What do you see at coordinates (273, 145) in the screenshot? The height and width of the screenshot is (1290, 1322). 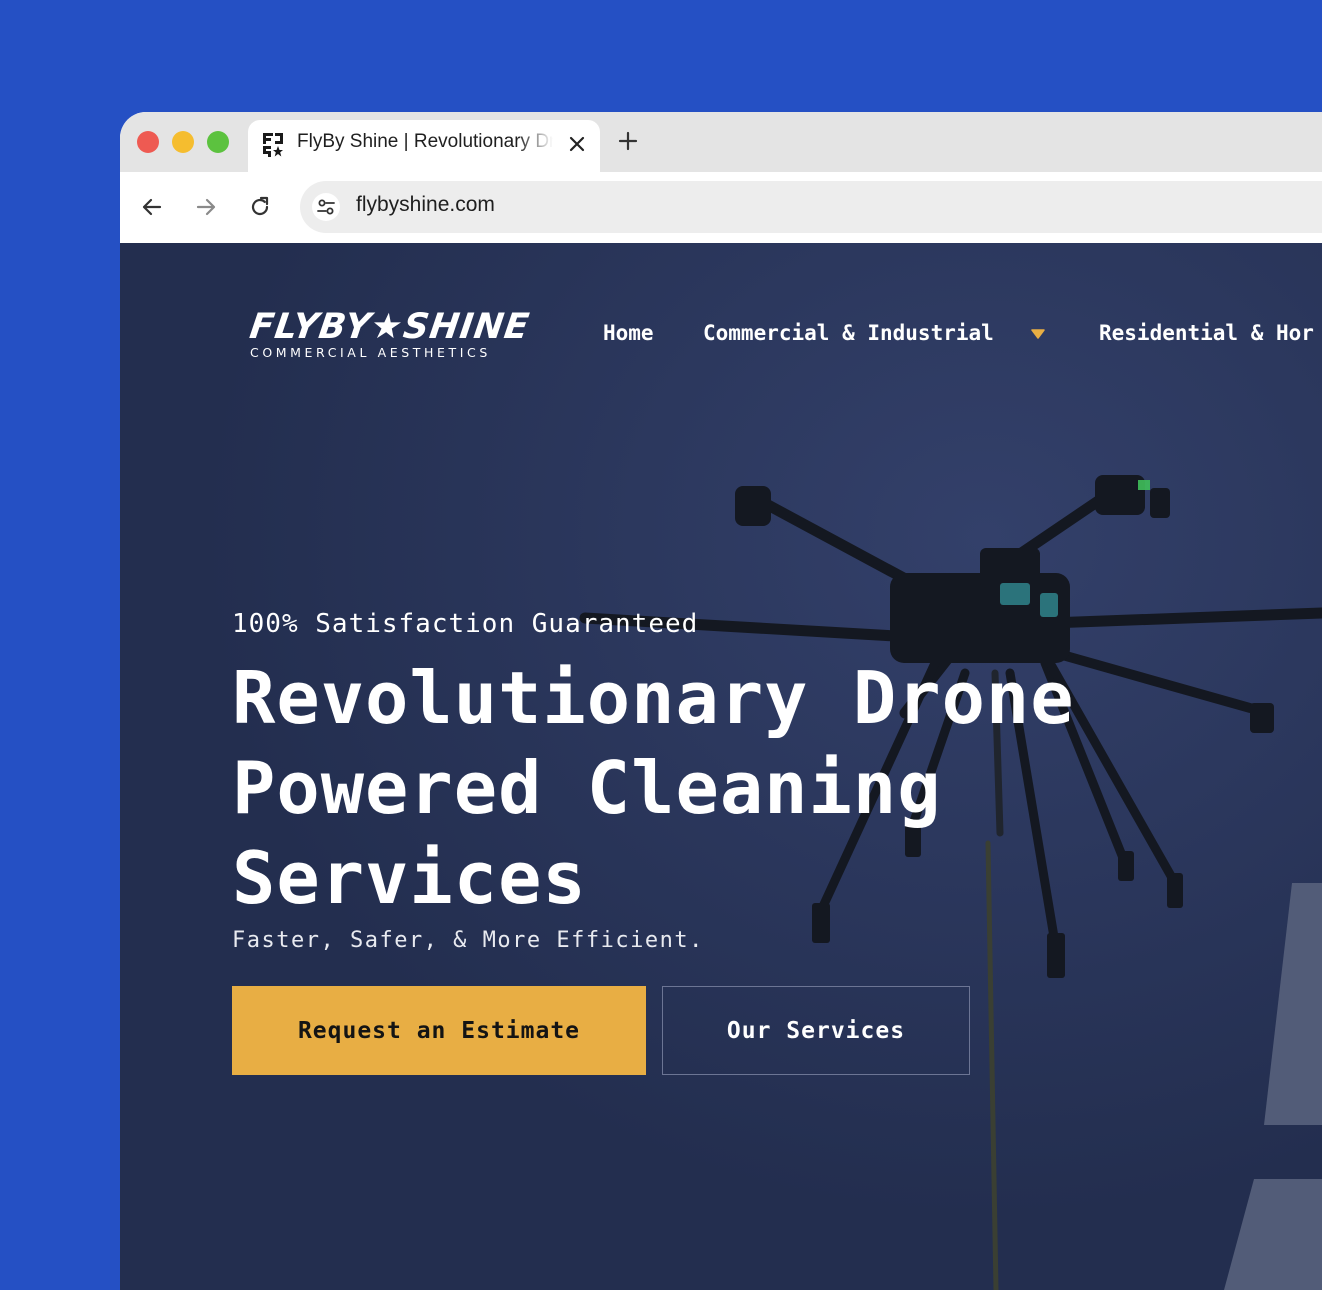 I see `flyby-shine-logo-icon` at bounding box center [273, 145].